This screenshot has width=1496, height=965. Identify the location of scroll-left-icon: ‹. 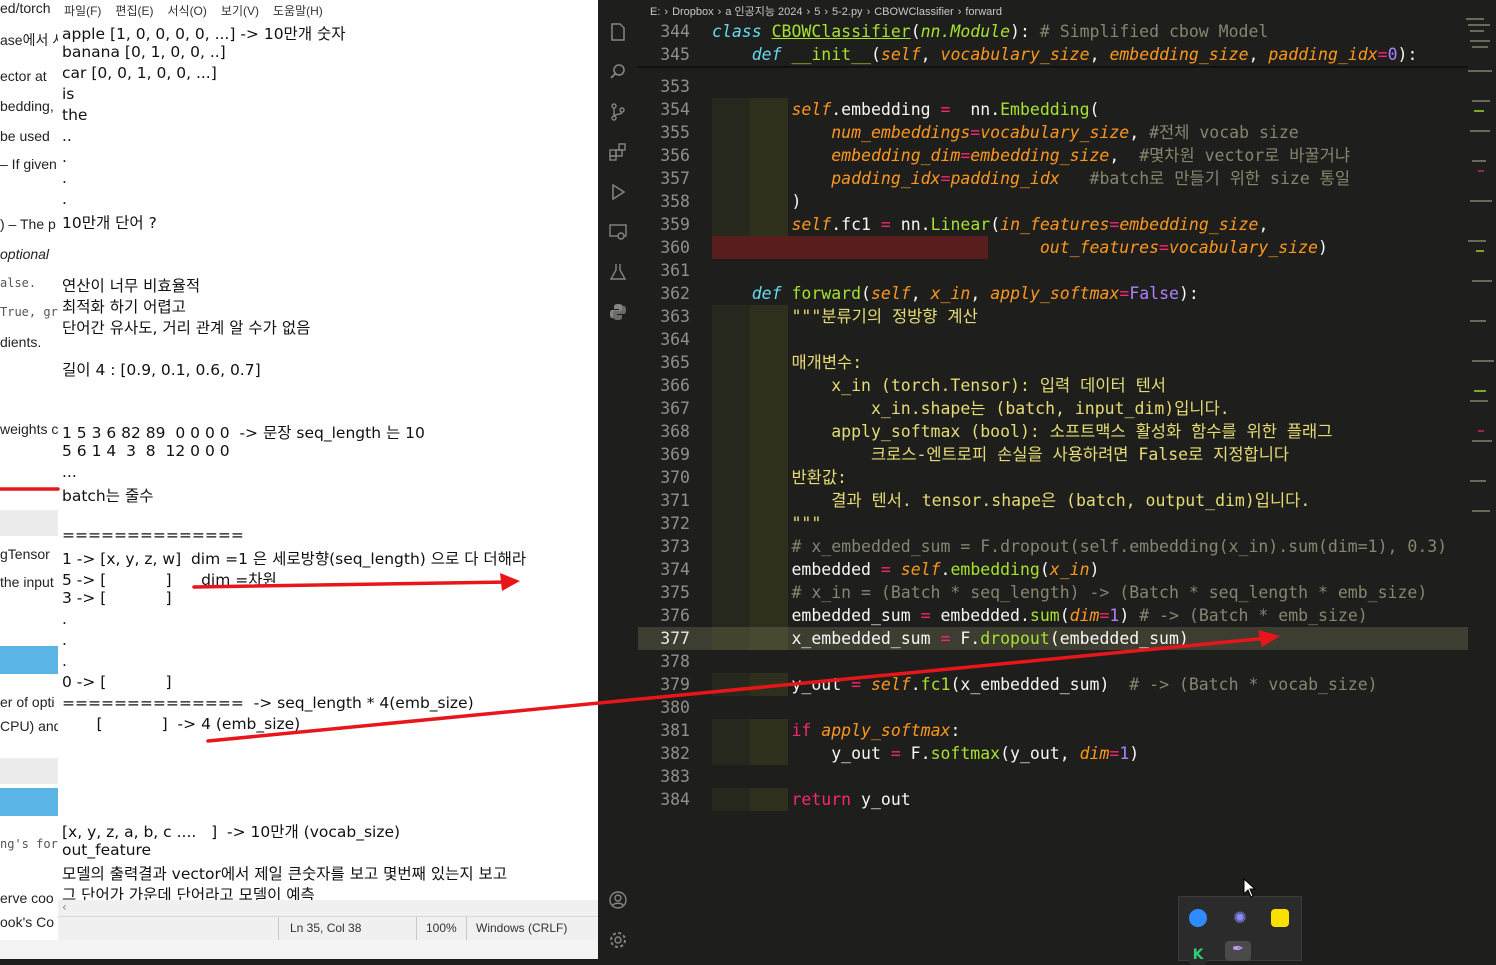
(64, 907).